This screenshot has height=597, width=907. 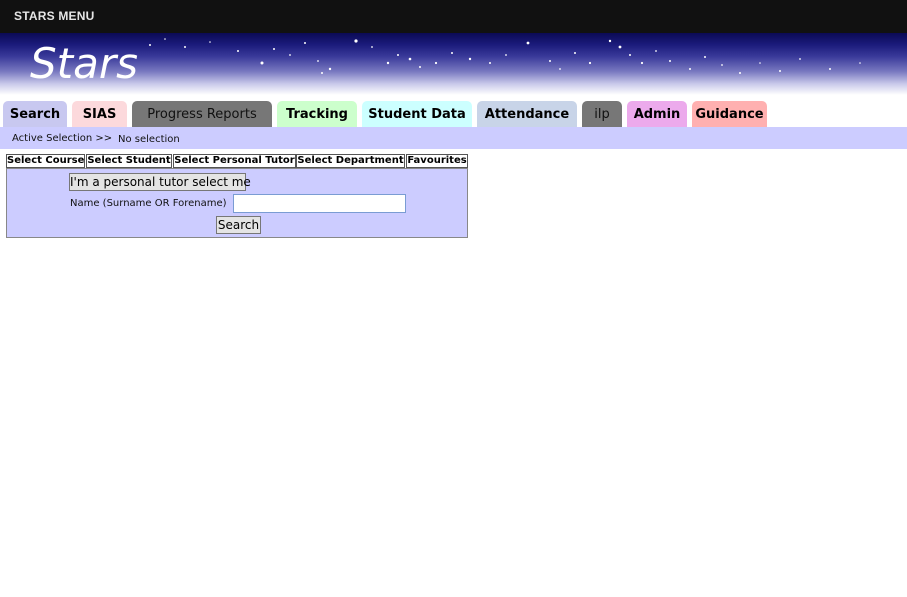 I want to click on tab-guidance: Guidance, so click(x=729, y=114).